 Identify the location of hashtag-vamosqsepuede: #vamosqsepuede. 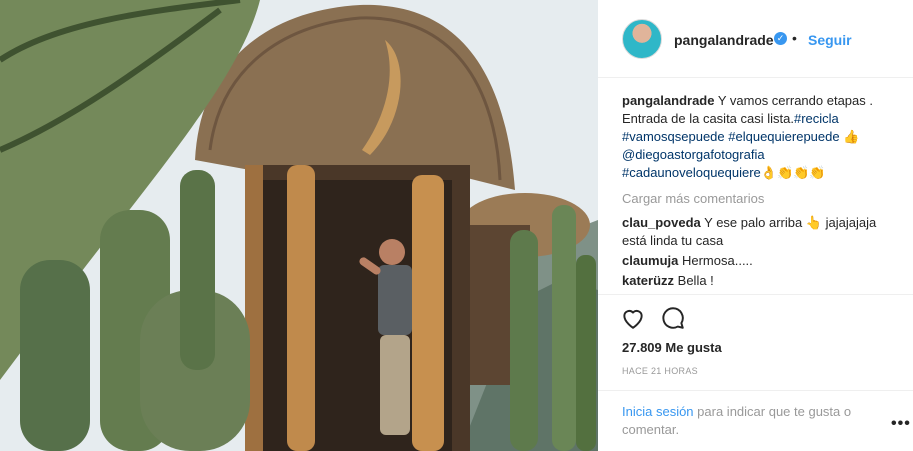
(673, 136).